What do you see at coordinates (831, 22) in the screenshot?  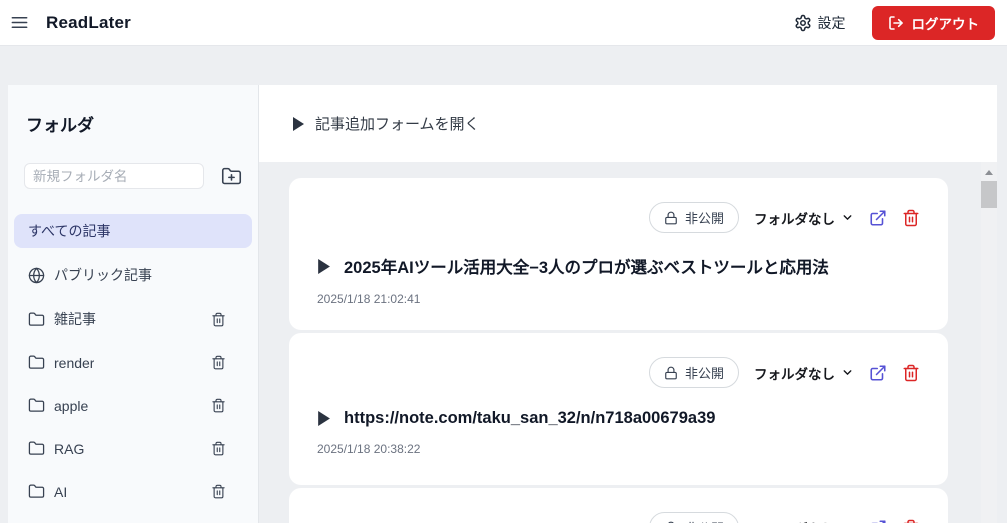 I see `settings-label: 設定` at bounding box center [831, 22].